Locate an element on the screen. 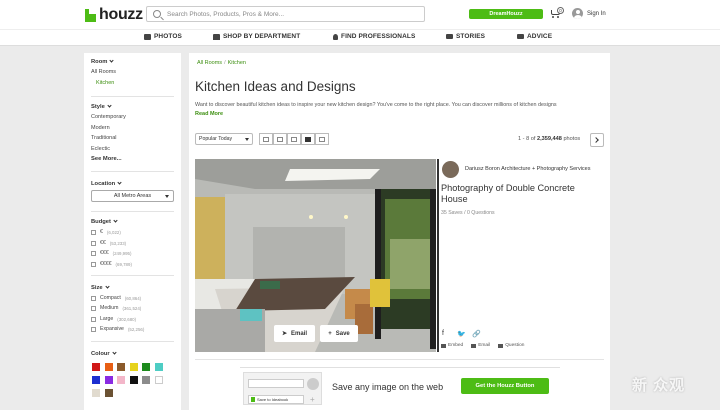  style-contemporary: Contemporary is located at coordinates (108, 117).